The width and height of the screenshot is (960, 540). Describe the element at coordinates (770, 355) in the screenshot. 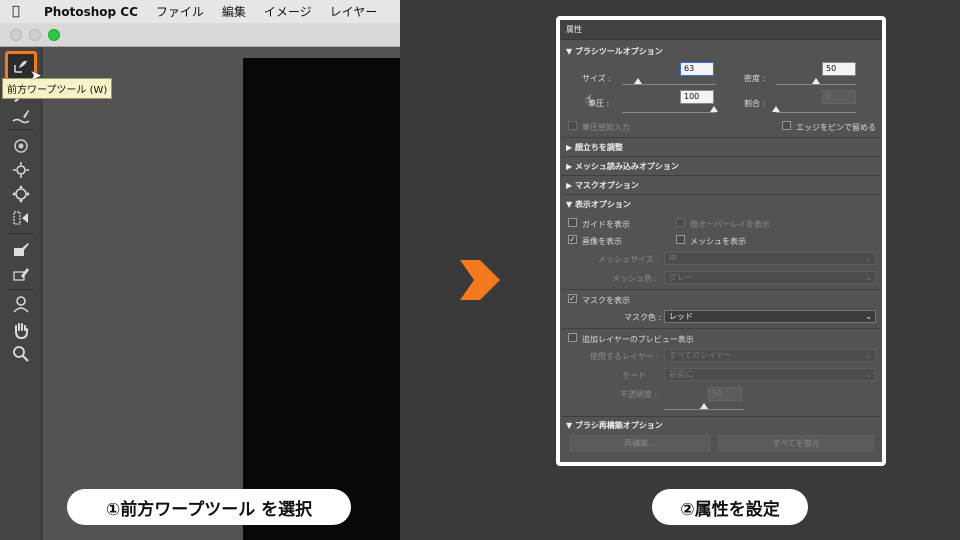

I see `use-layer-dropdown: すべてのレイヤー ⌄` at that location.